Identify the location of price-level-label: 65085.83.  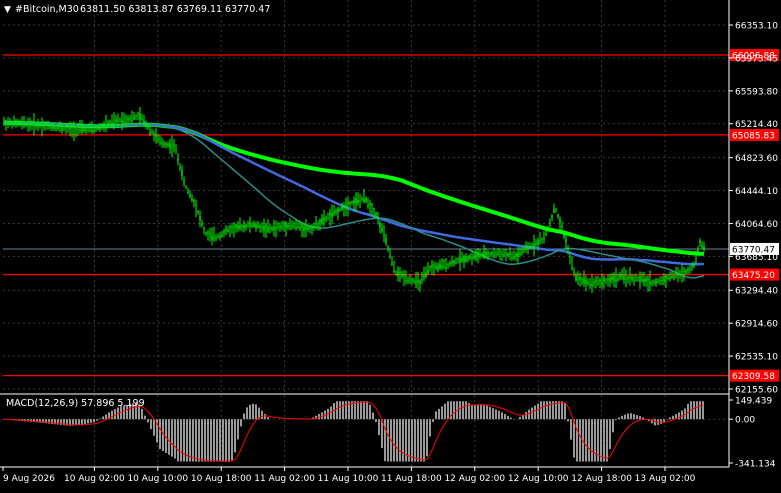
(753, 136).